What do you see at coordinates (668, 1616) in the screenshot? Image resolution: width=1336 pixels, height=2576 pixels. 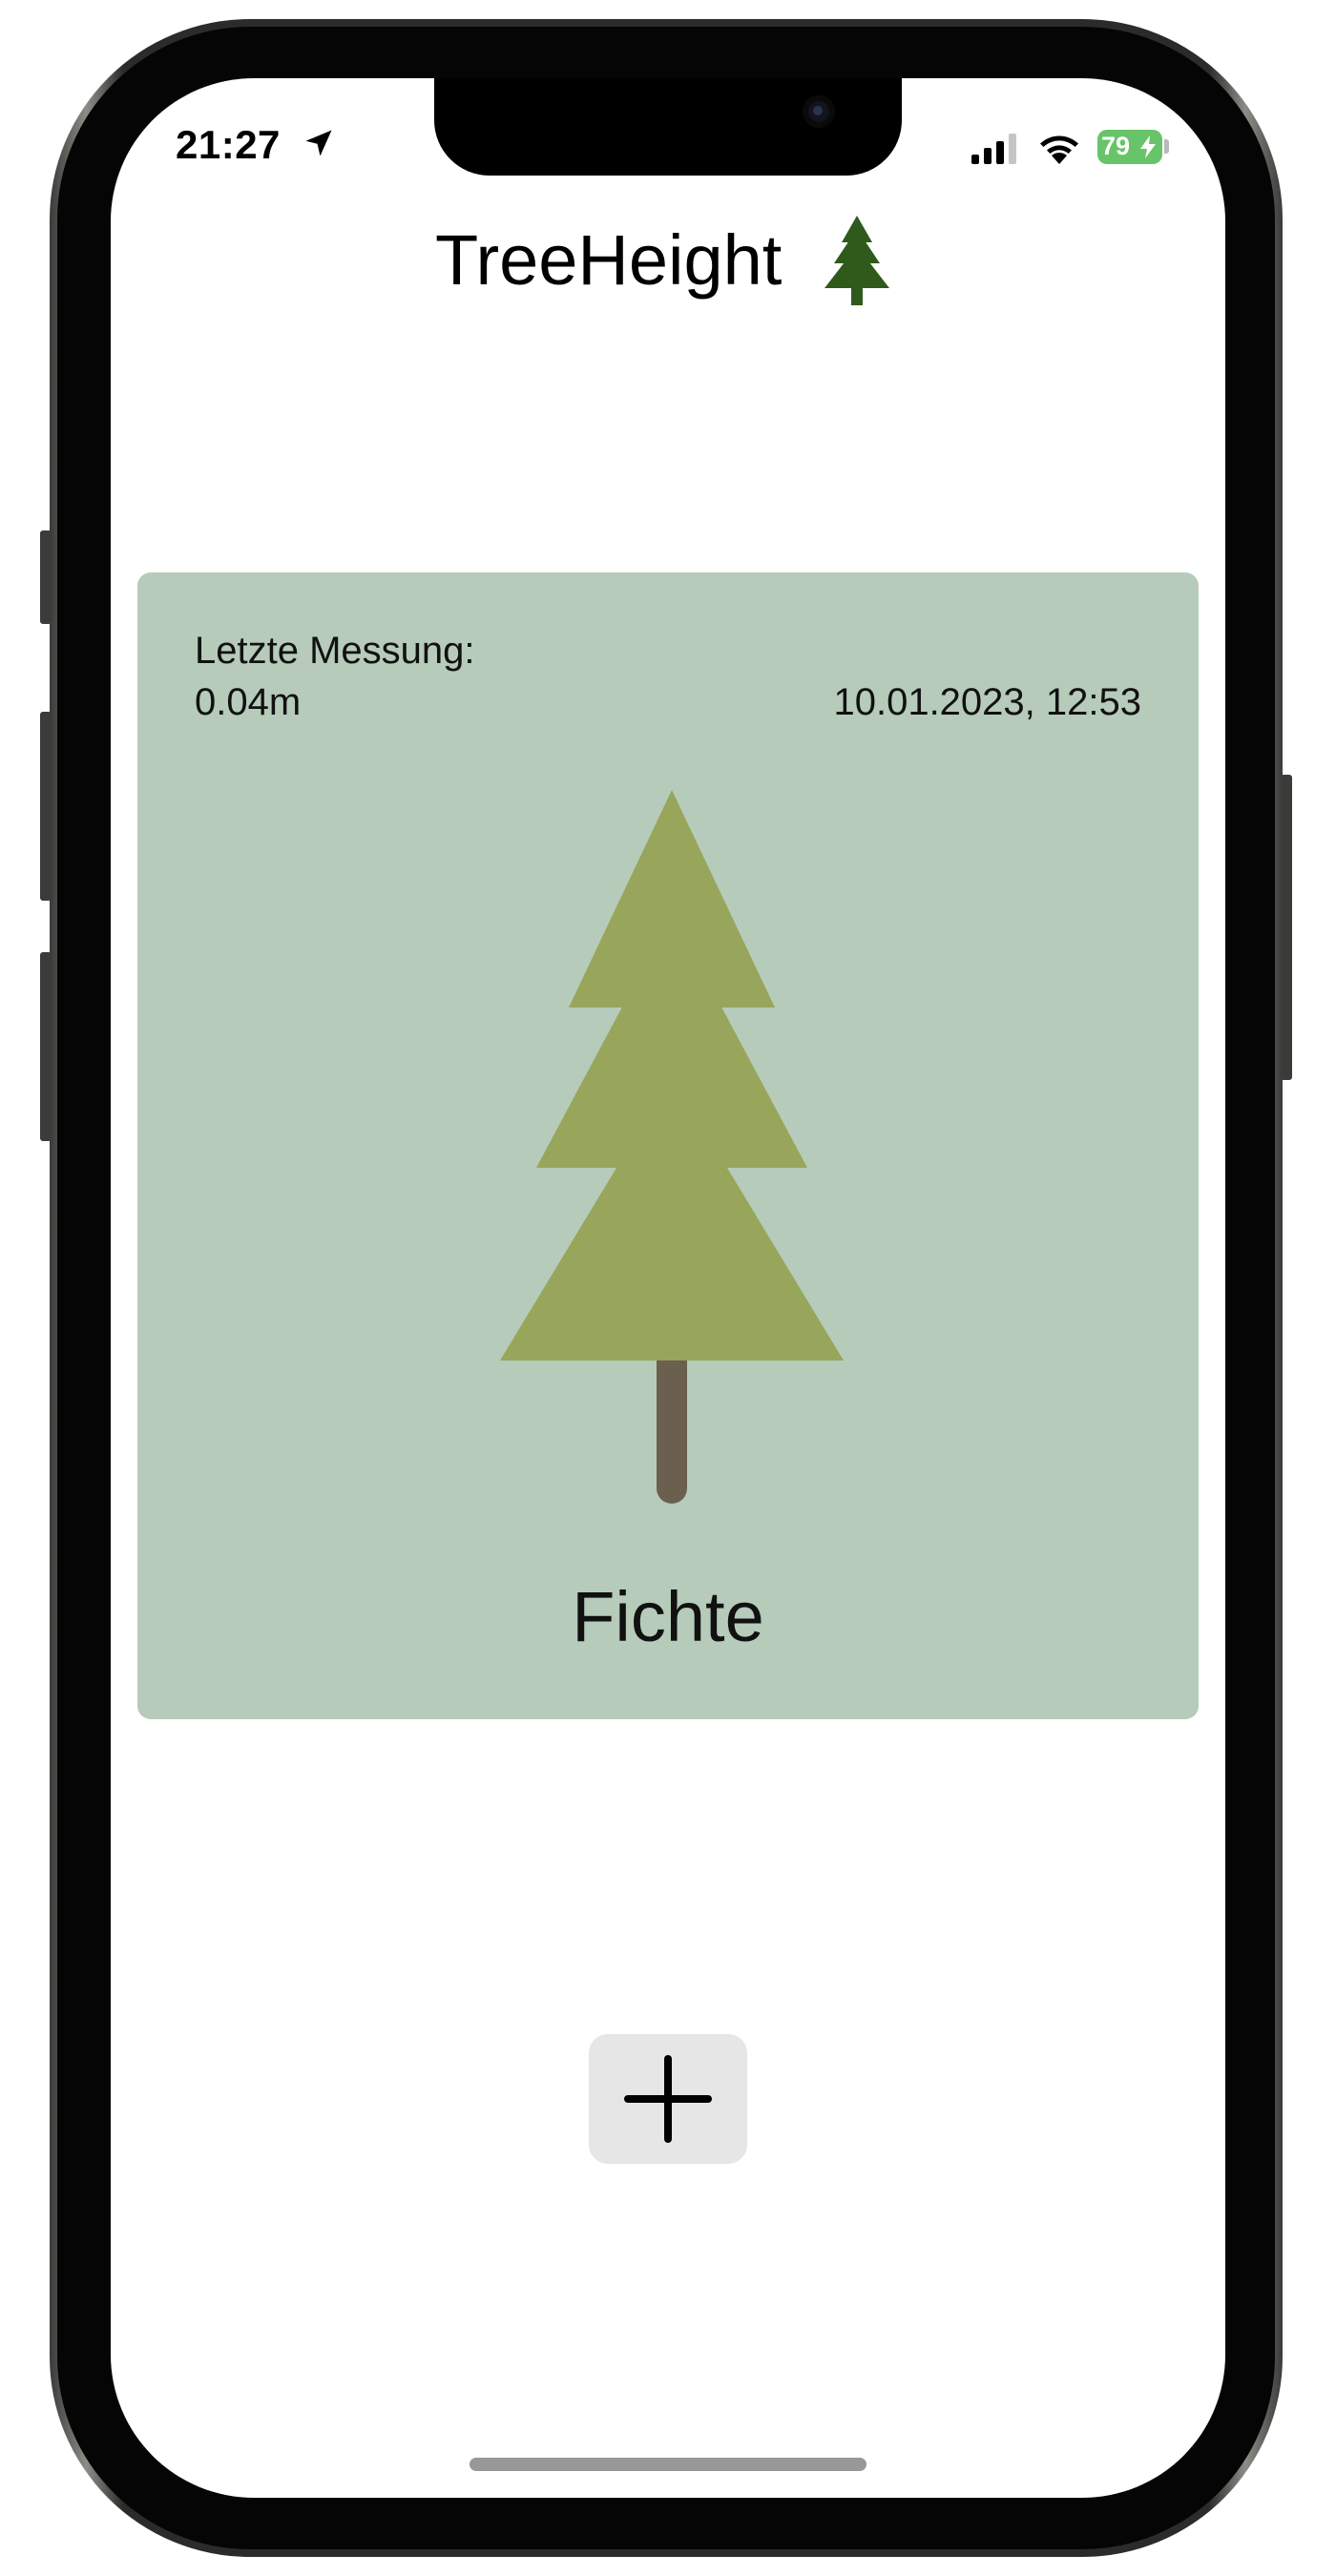 I see `tree-species-name: Fichte` at bounding box center [668, 1616].